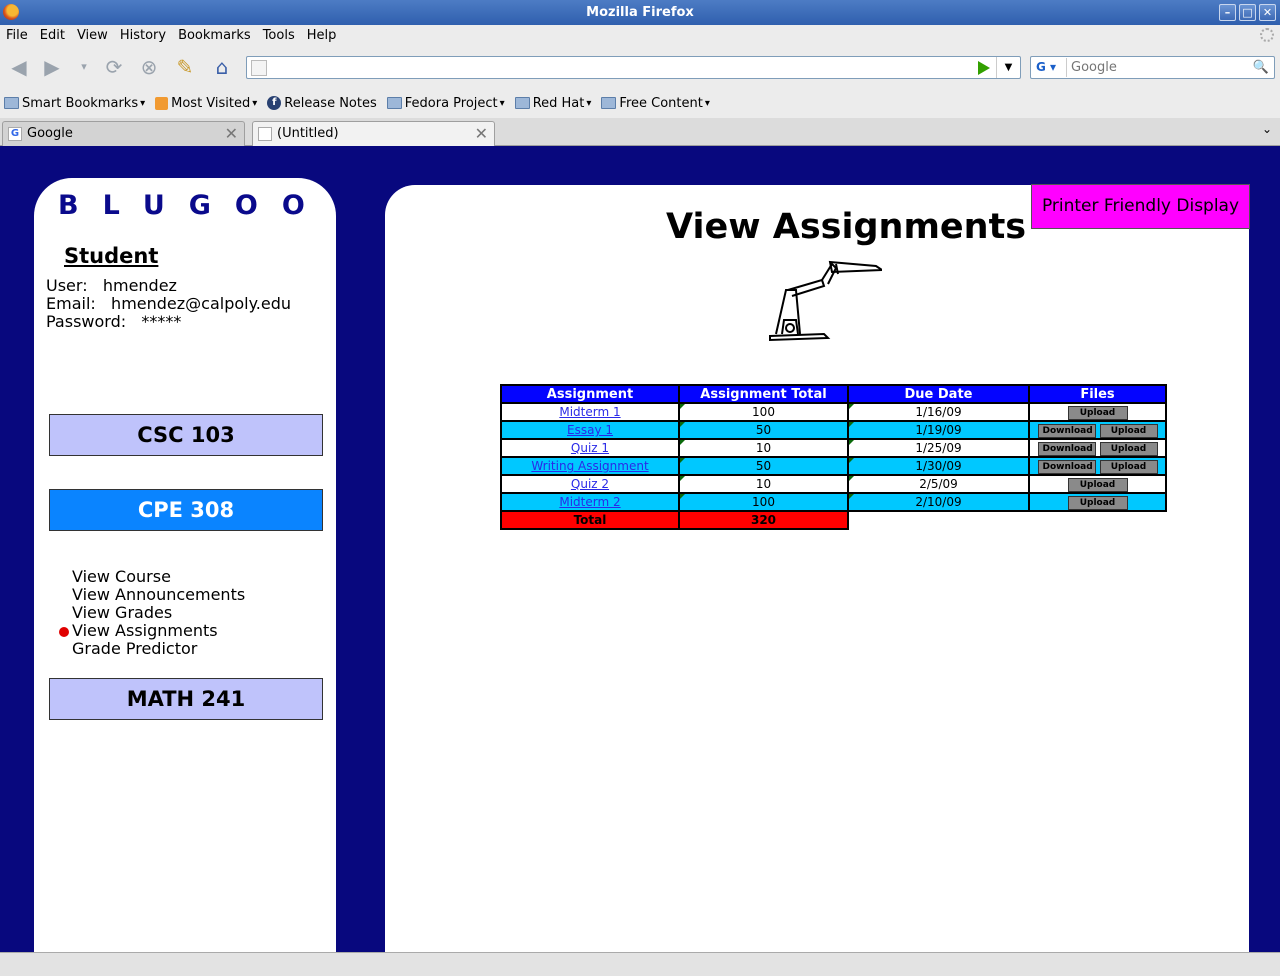 This screenshot has height=976, width=1280. Describe the element at coordinates (158, 613) in the screenshot. I see `menu-view-grades: View Grades` at that location.